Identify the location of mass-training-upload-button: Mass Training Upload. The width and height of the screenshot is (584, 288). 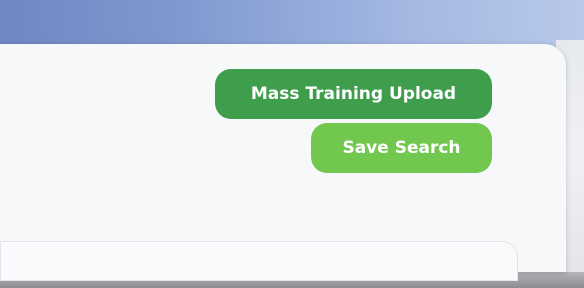
(353, 94).